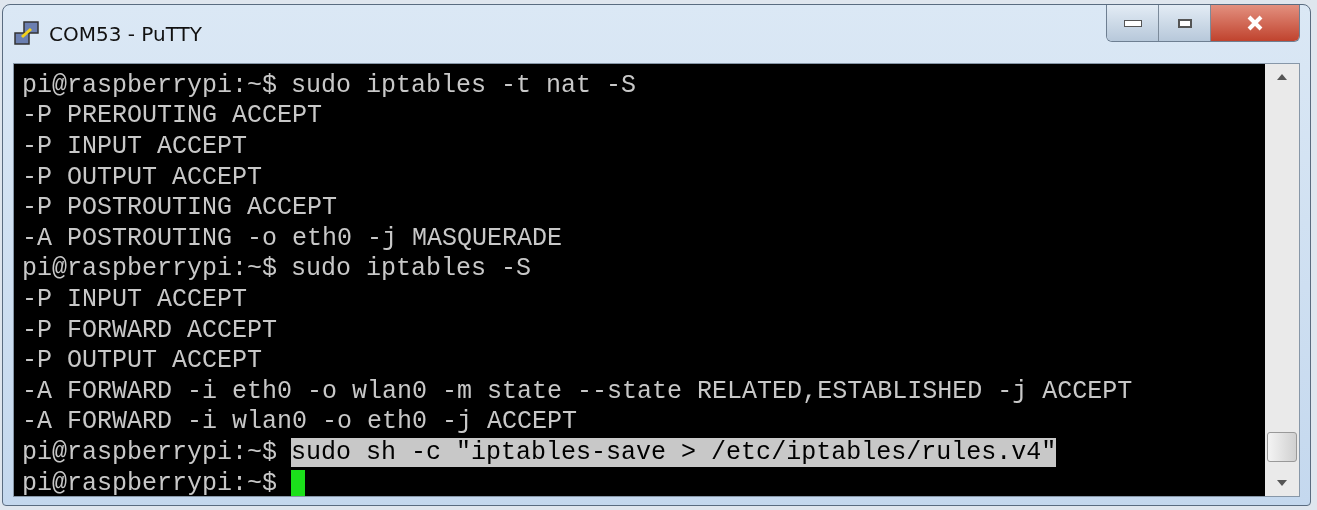  I want to click on output-line: -P POSTROUTING ACCEPT, so click(180, 208).